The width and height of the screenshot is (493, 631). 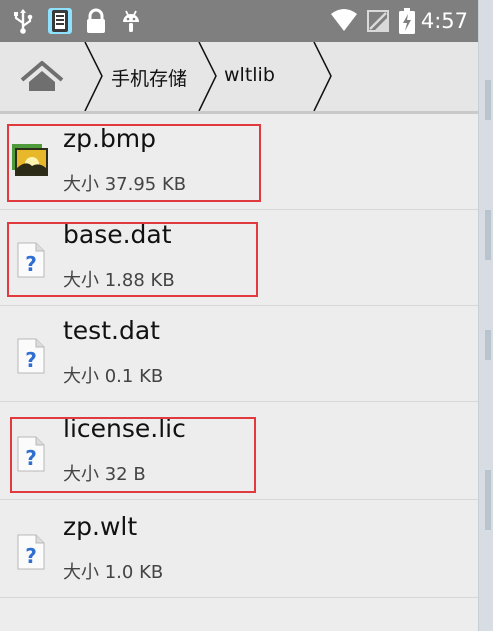 I want to click on breadcrumb-separator, so click(x=322, y=76).